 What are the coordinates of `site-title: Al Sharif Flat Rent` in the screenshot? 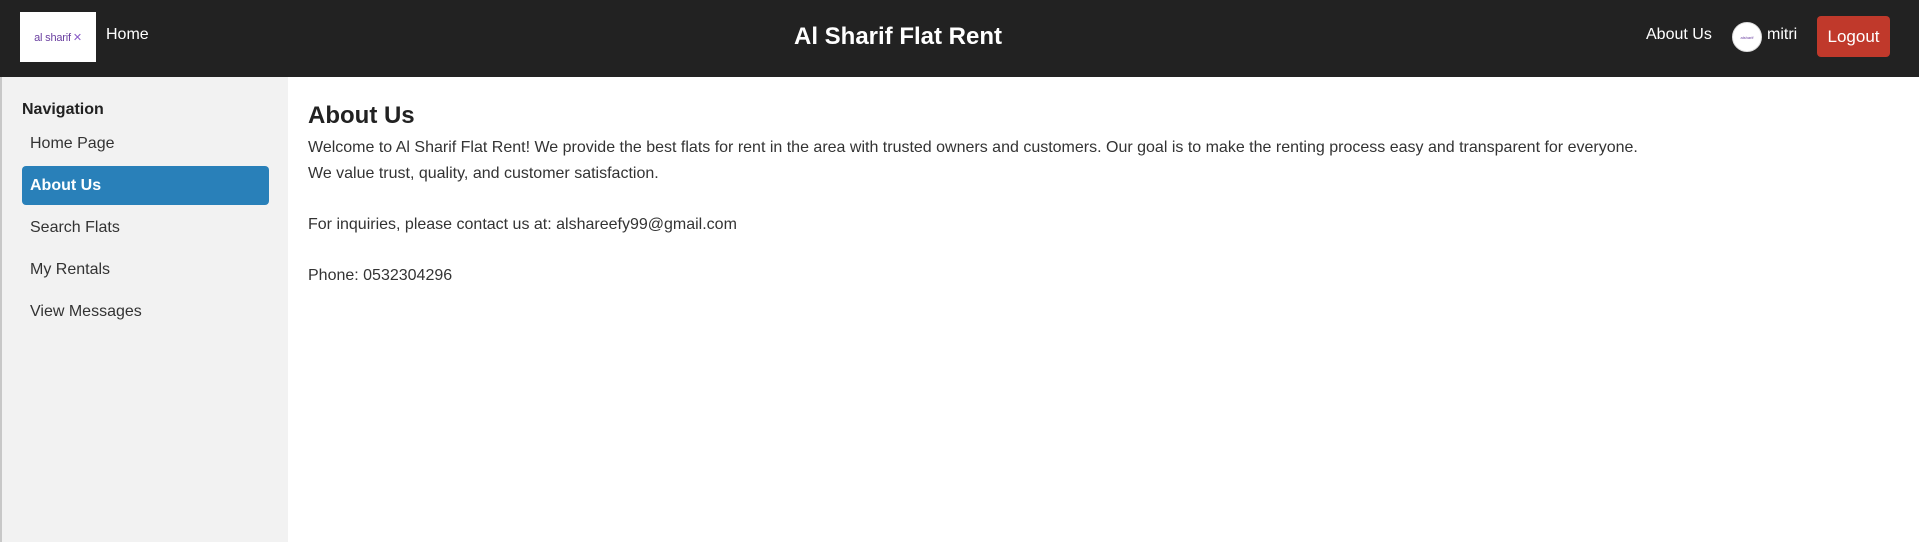 It's located at (898, 37).